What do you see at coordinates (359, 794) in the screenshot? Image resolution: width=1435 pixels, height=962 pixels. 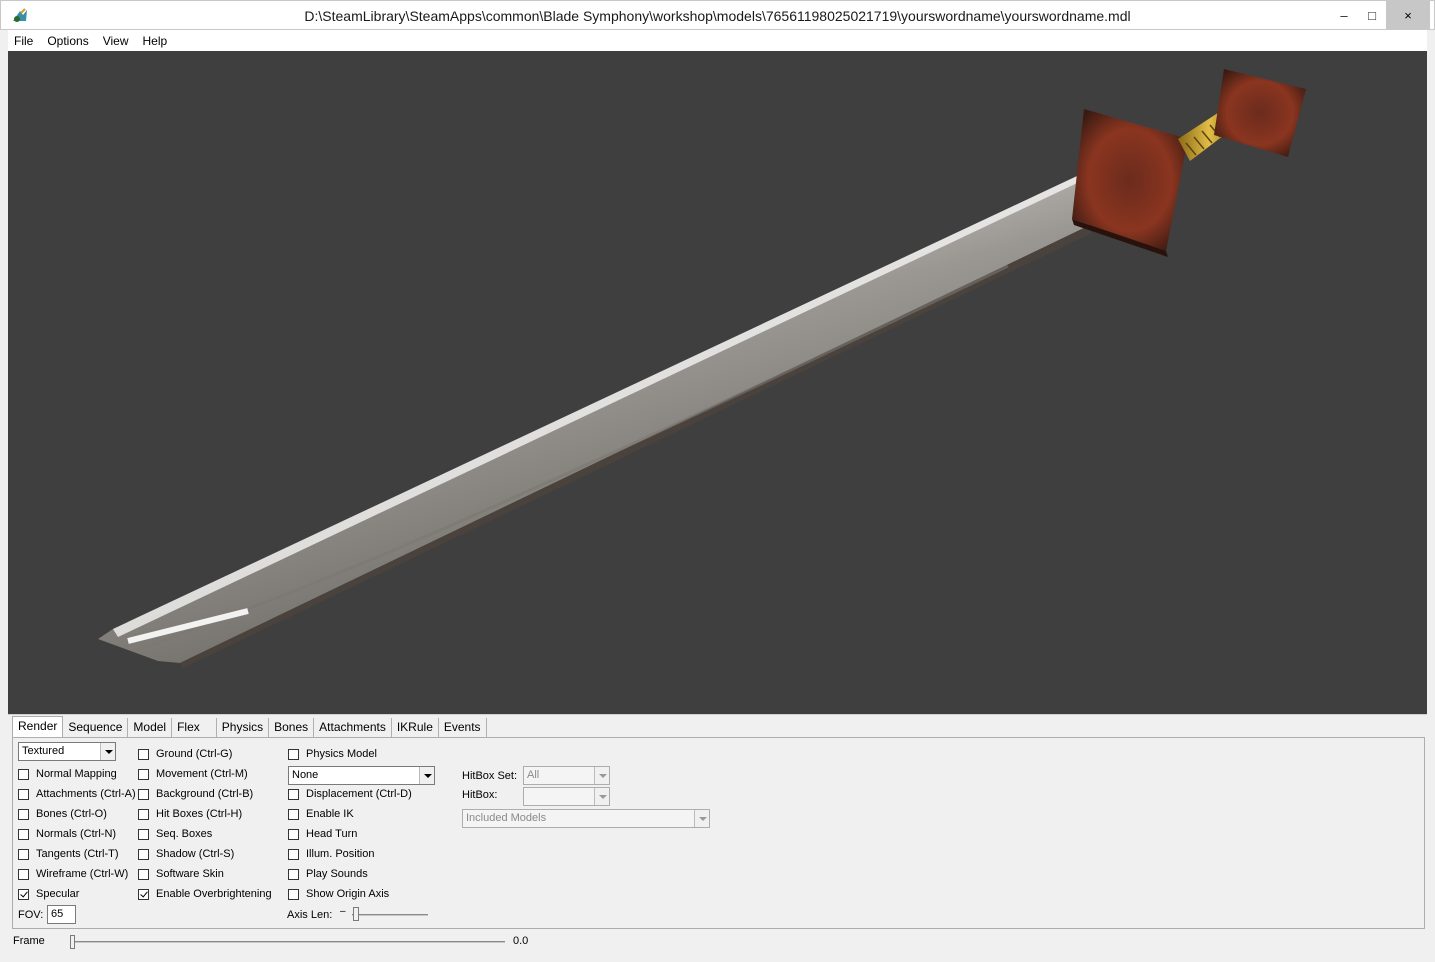 I see `render-col3-label-0: Displacement (Ctrl-D)` at bounding box center [359, 794].